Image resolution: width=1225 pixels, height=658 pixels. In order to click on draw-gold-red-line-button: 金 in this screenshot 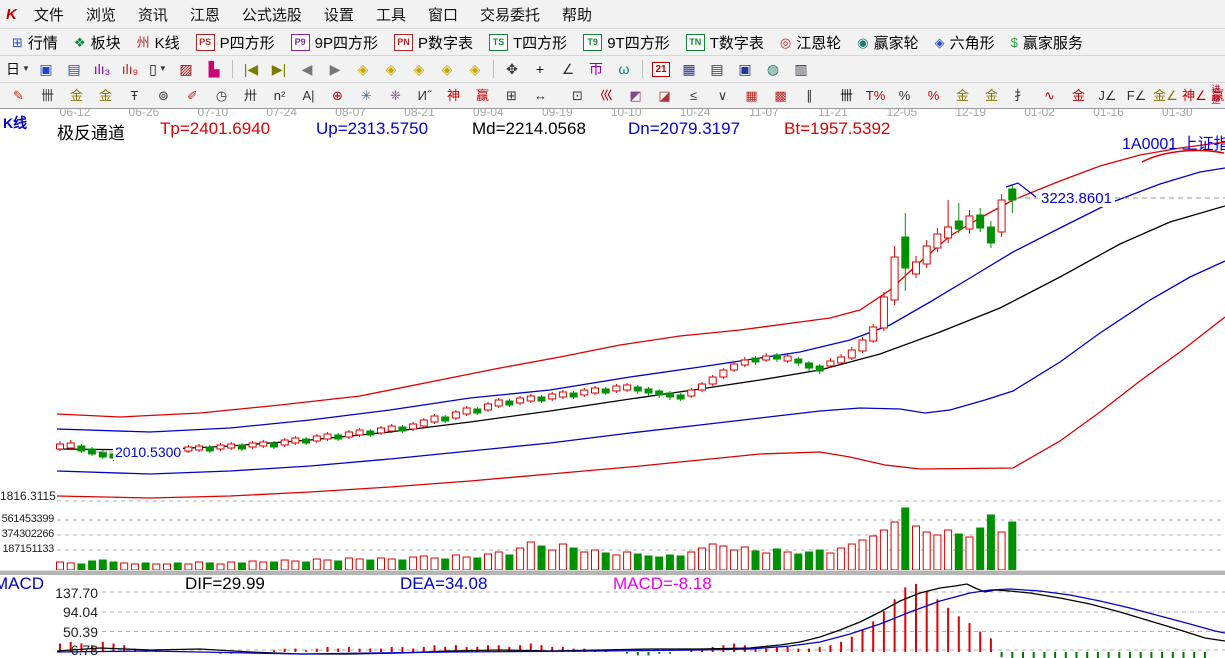, I will do `click(1078, 96)`.